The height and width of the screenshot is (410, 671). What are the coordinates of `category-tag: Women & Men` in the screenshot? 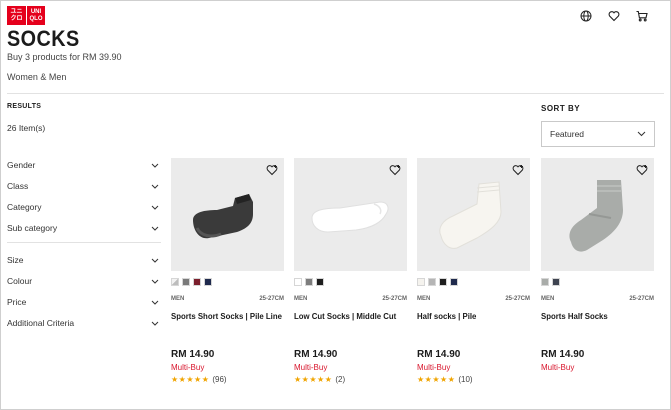 It's located at (36, 77).